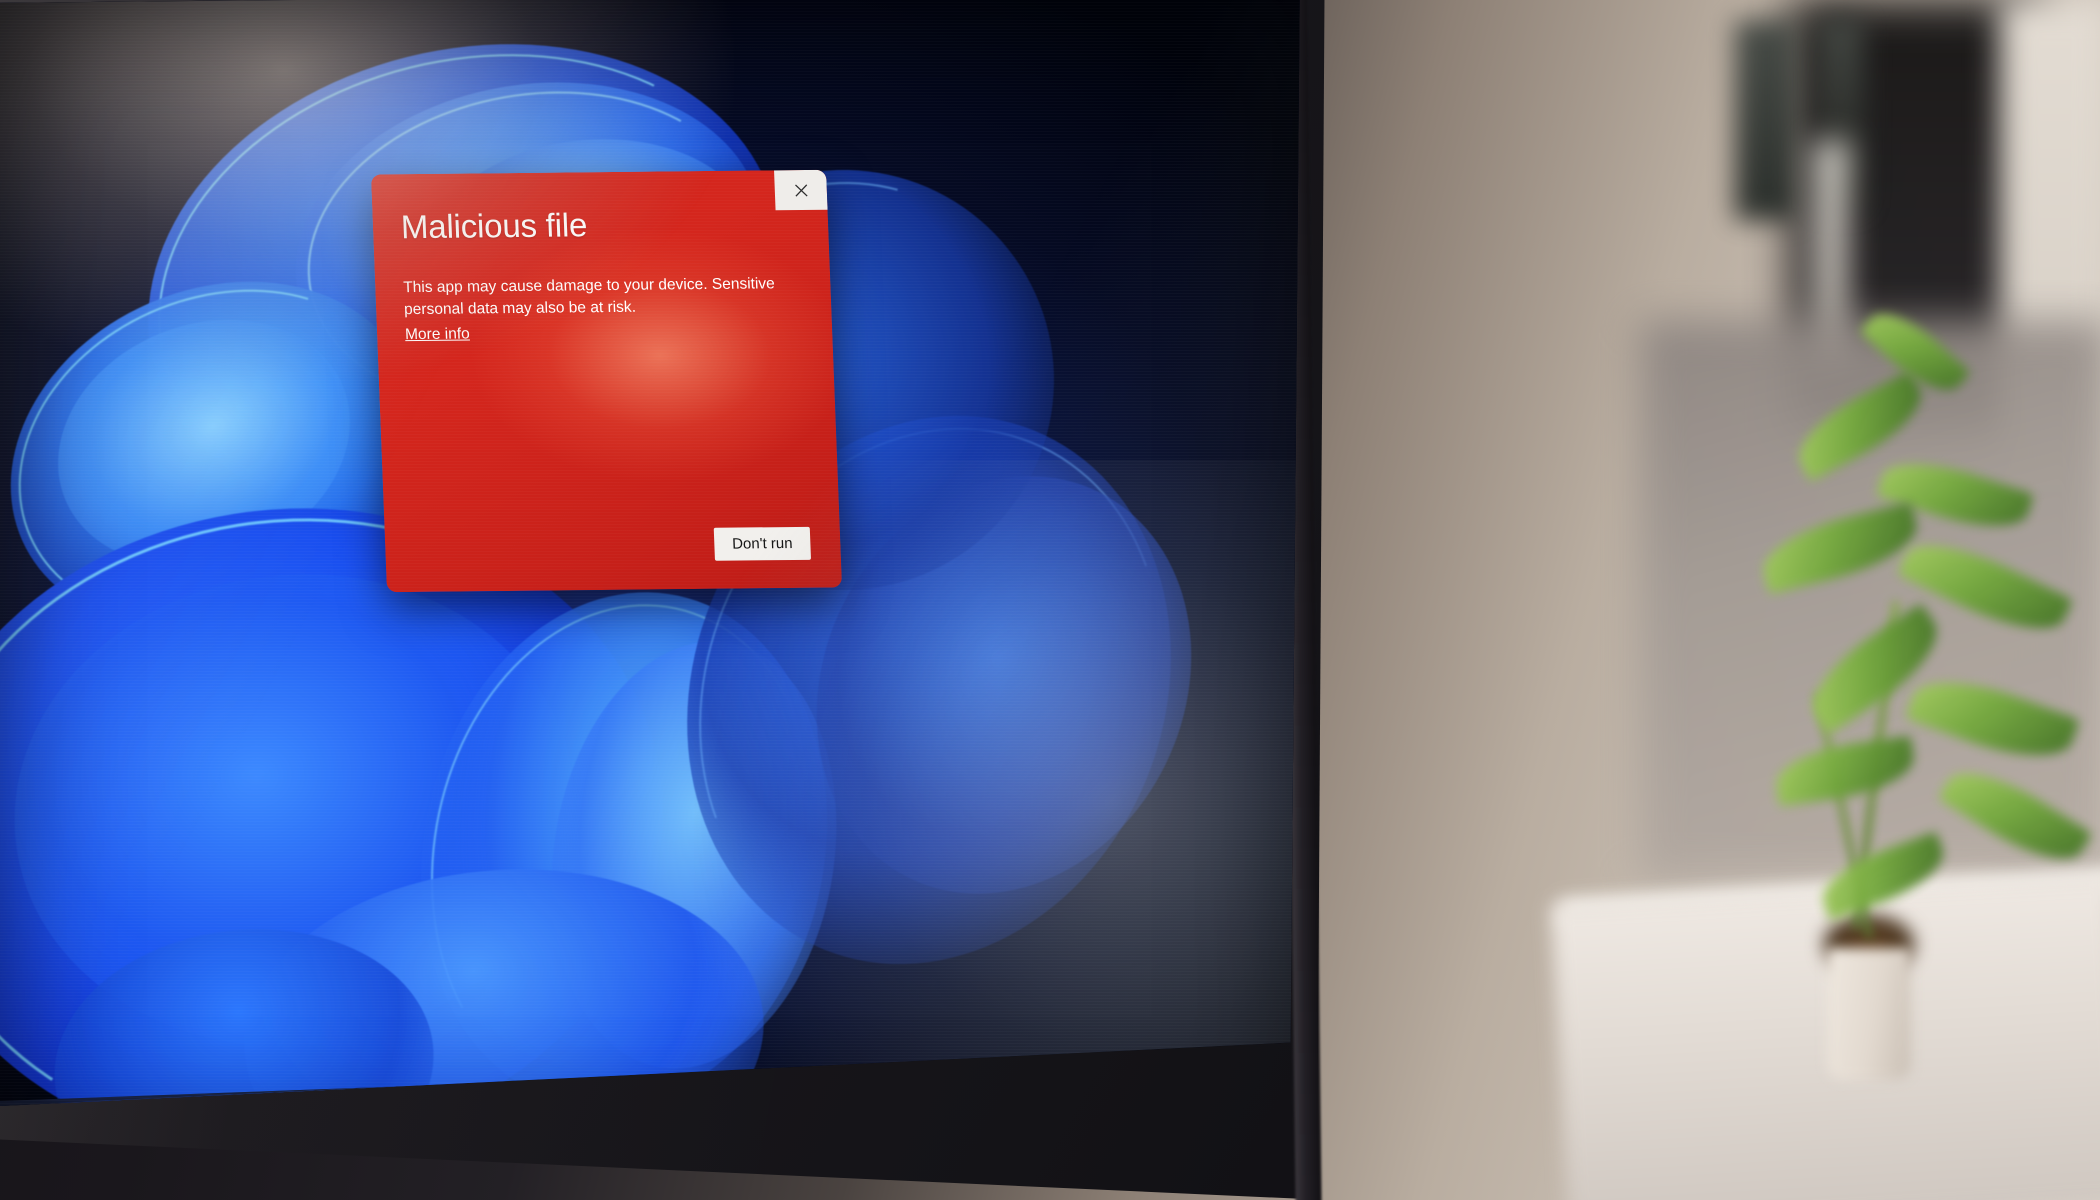  I want to click on close-button, so click(801, 190).